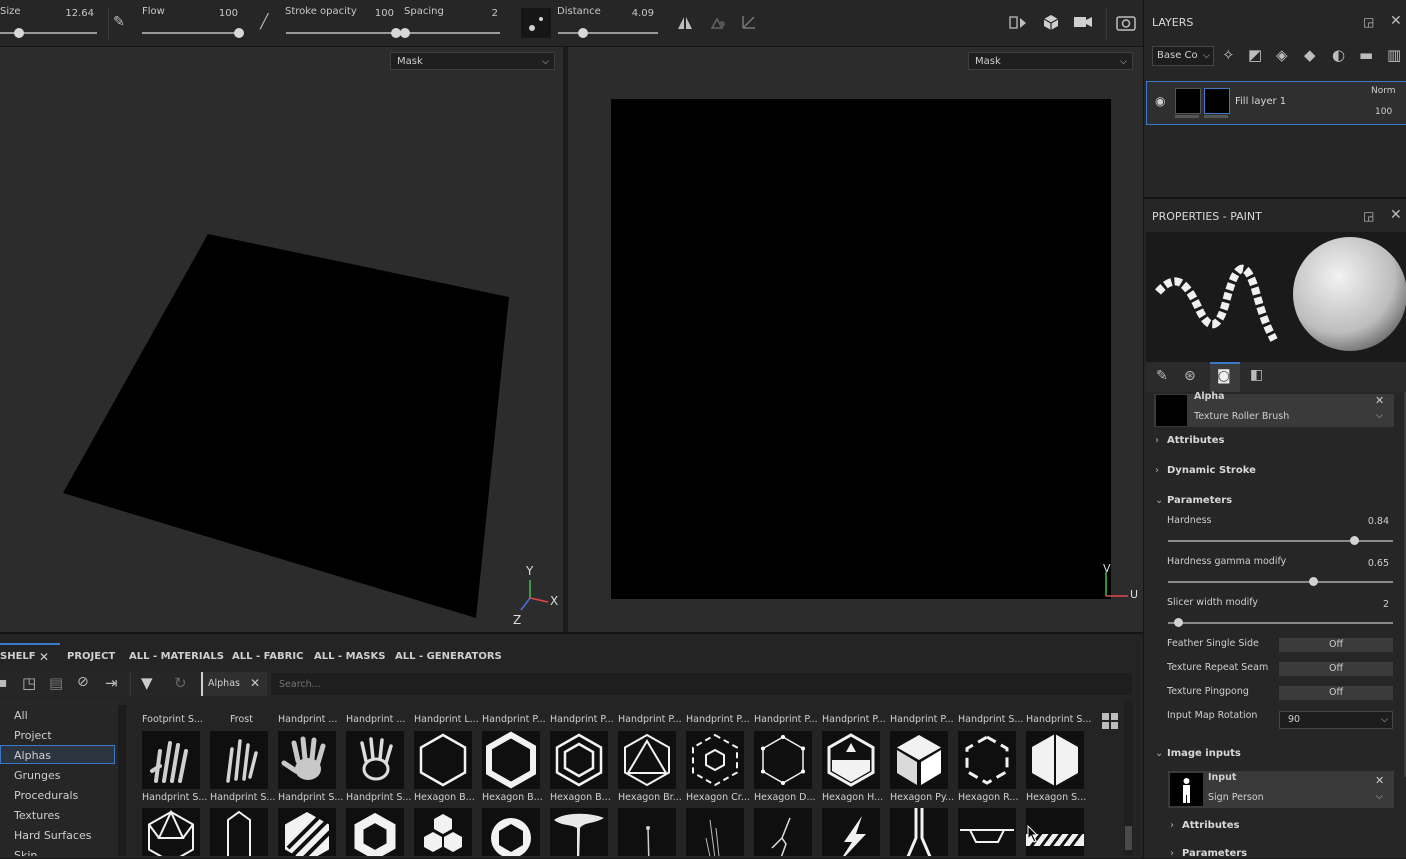 The image size is (1406, 859). I want to click on tab-project: PROJECT, so click(91, 656).